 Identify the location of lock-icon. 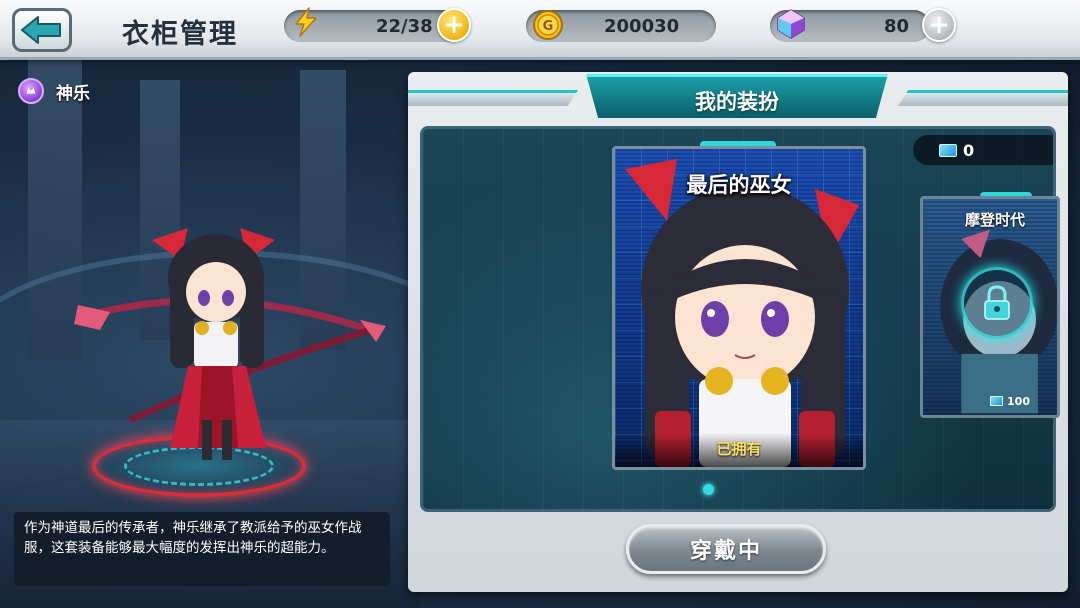
(997, 302).